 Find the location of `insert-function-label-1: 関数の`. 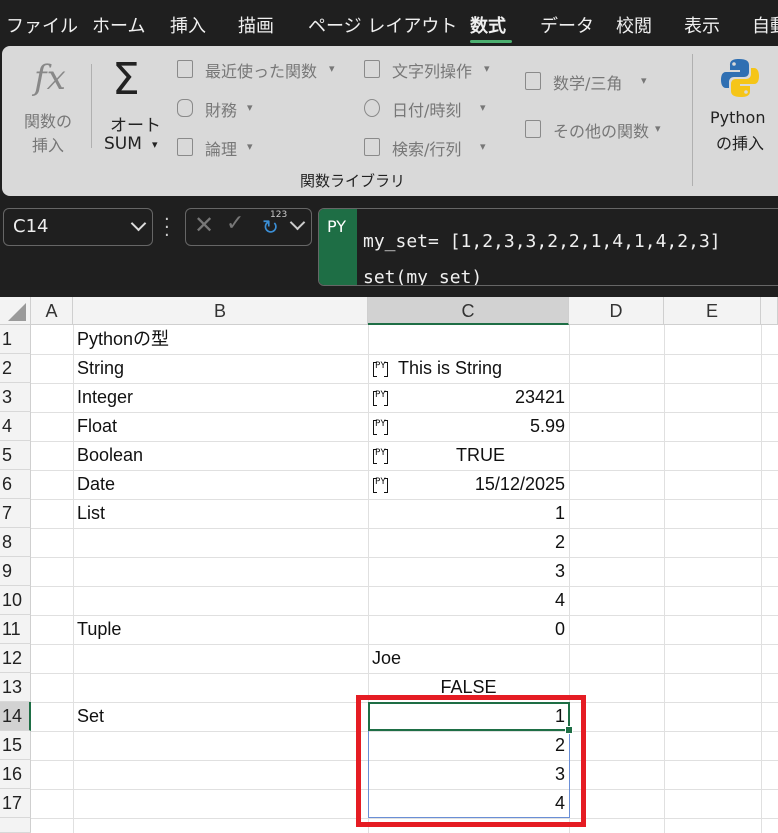

insert-function-label-1: 関数の is located at coordinates (48, 121).